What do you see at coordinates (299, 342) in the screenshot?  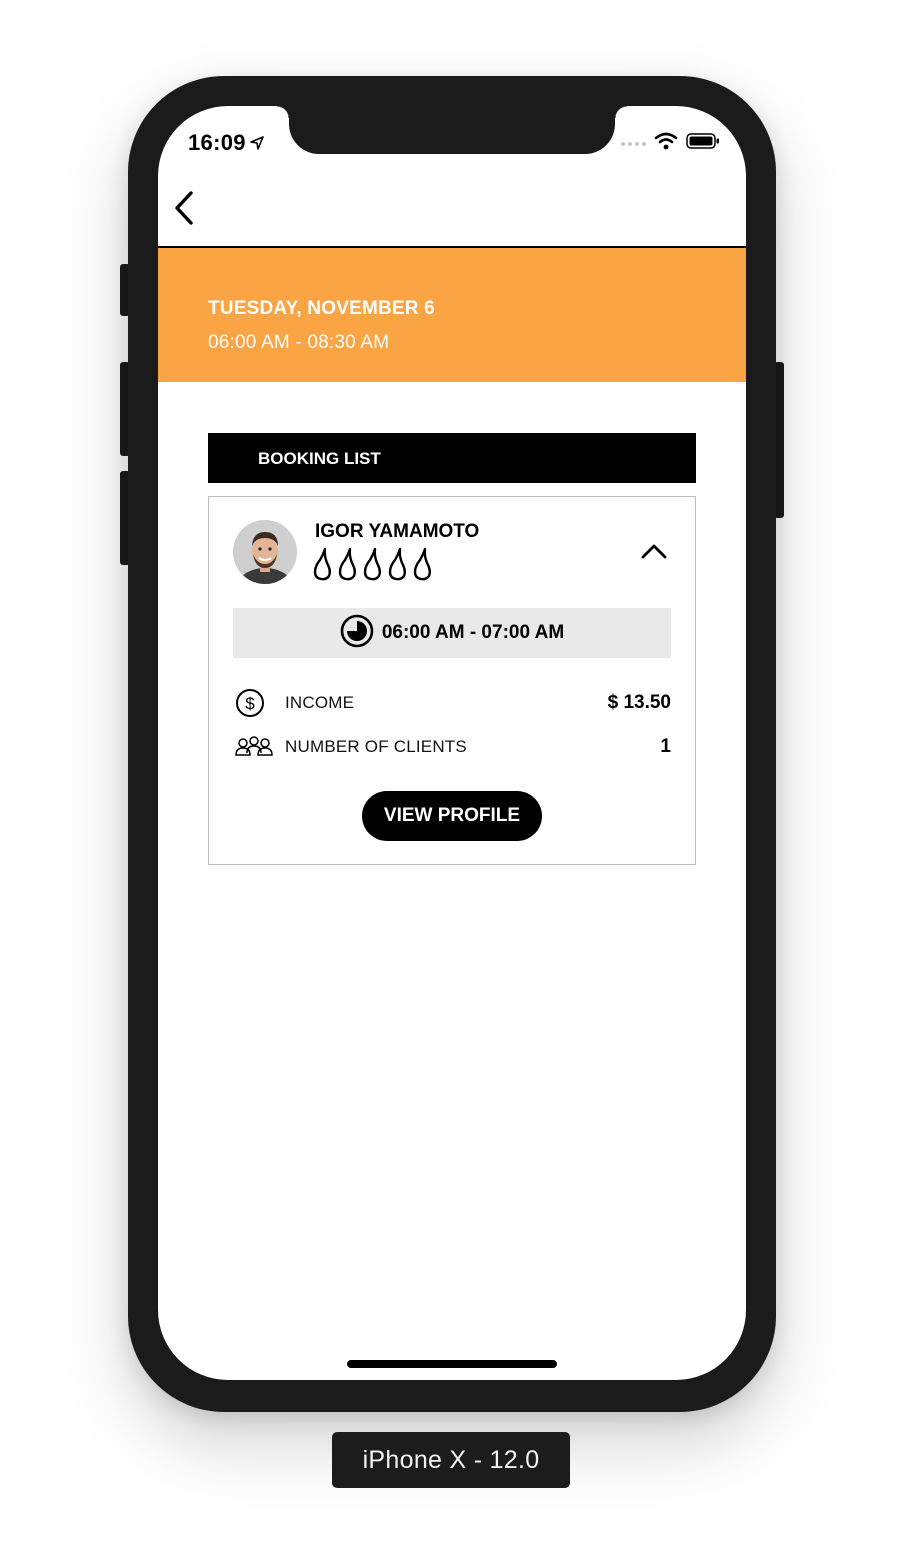 I see `booking-time-range: 06:00 AM - 08:30 AM` at bounding box center [299, 342].